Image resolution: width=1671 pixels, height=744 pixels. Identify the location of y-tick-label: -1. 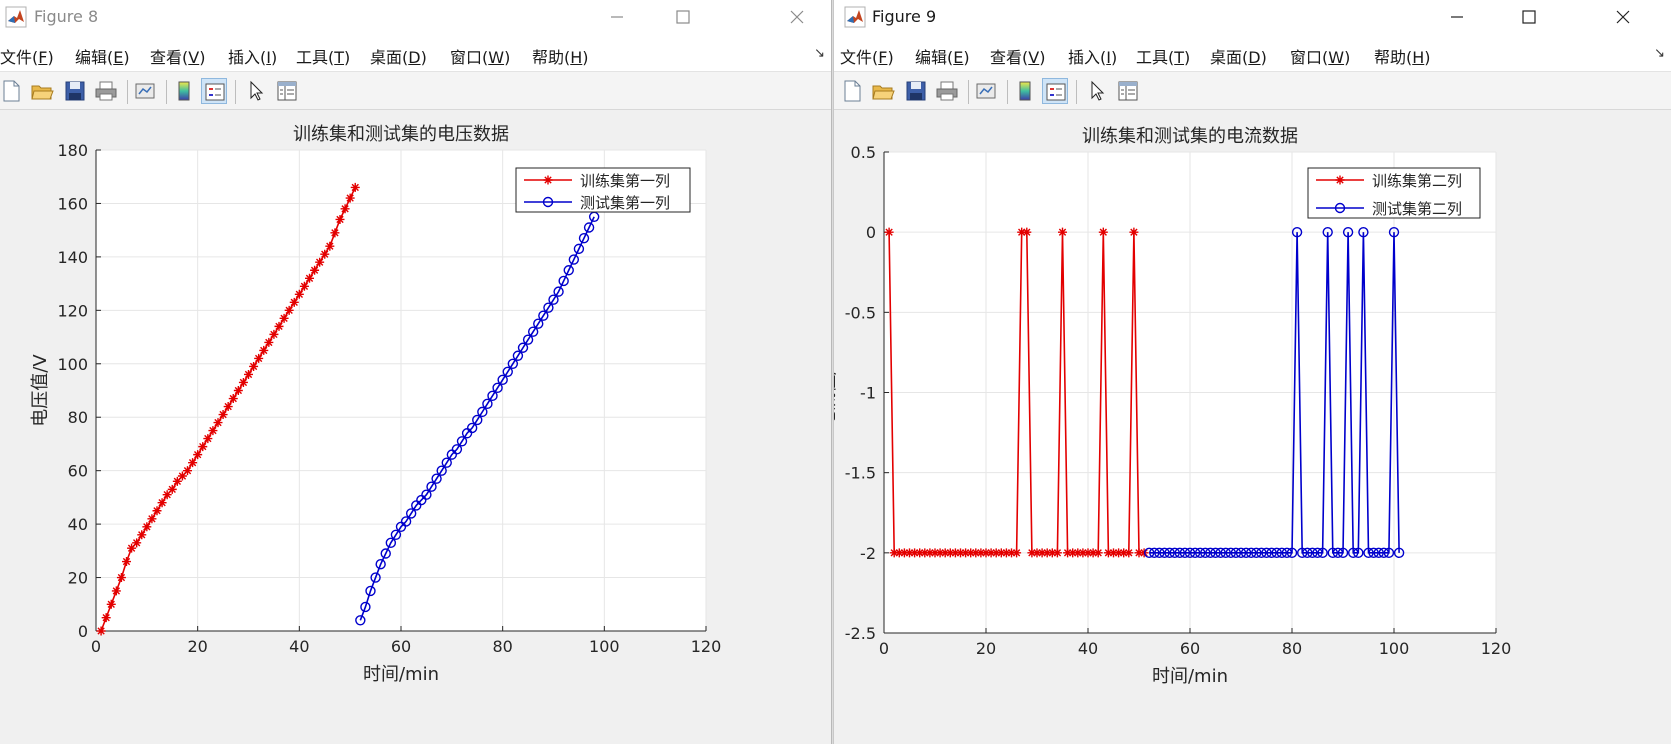
(868, 393).